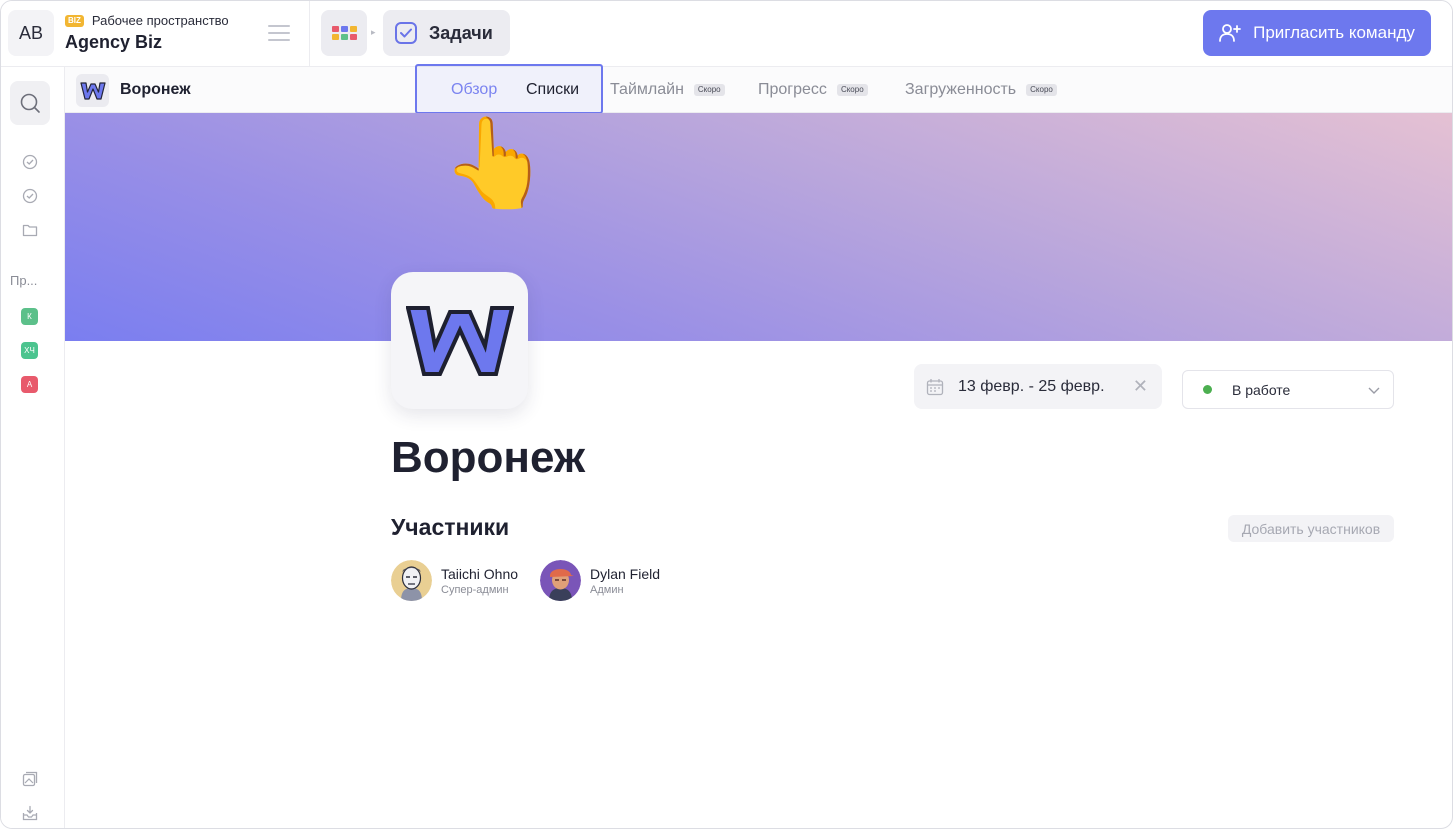  What do you see at coordinates (30, 196) in the screenshot?
I see `completed-check-icon` at bounding box center [30, 196].